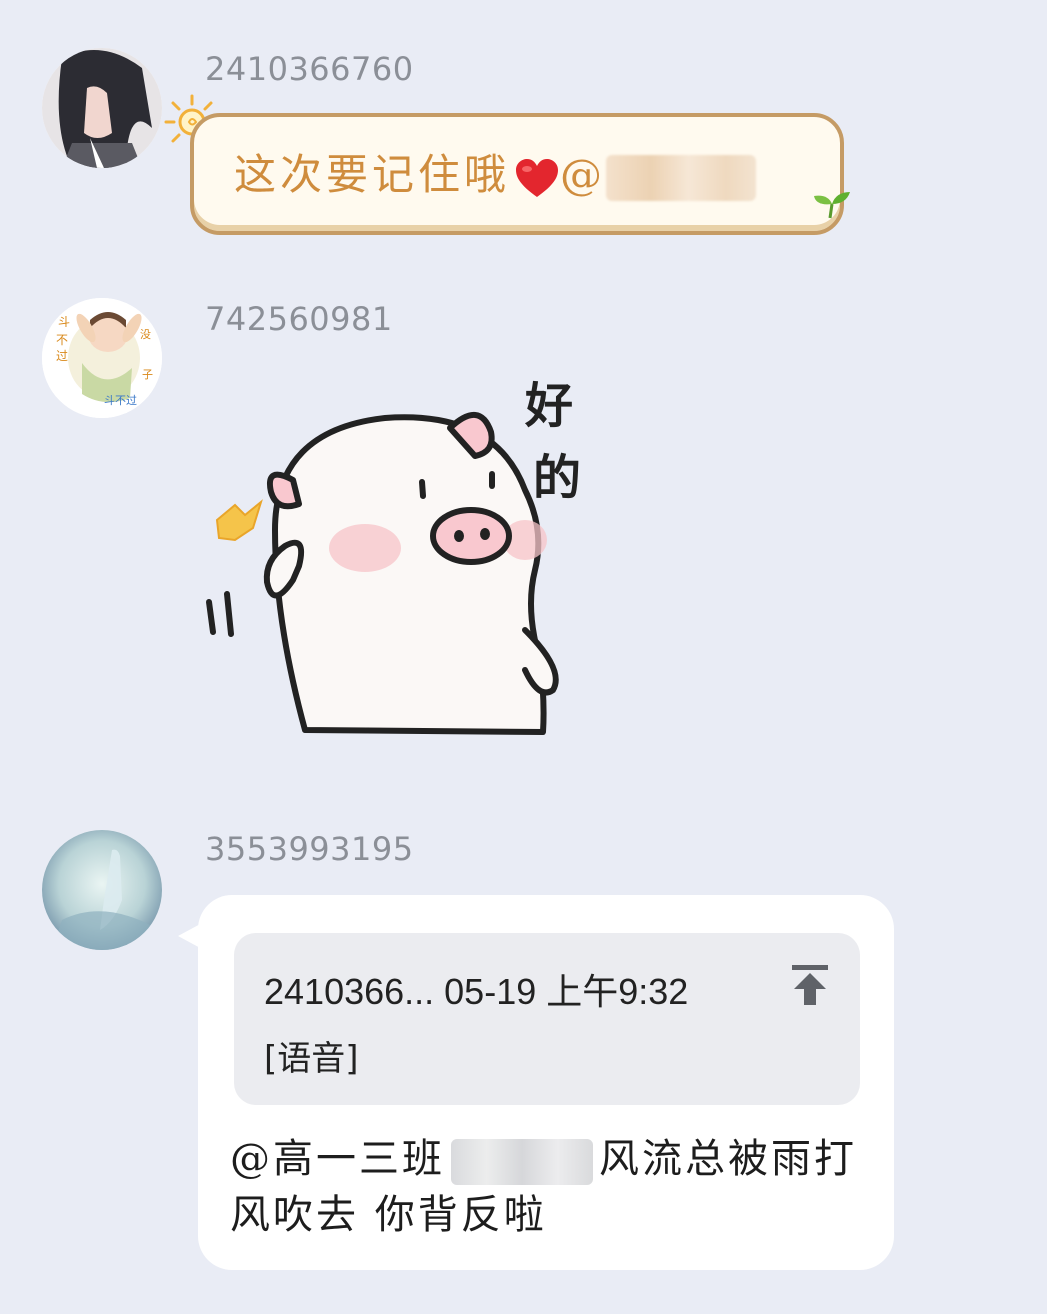 This screenshot has height=1314, width=1047. I want to click on leaf-icon, so click(832, 205).